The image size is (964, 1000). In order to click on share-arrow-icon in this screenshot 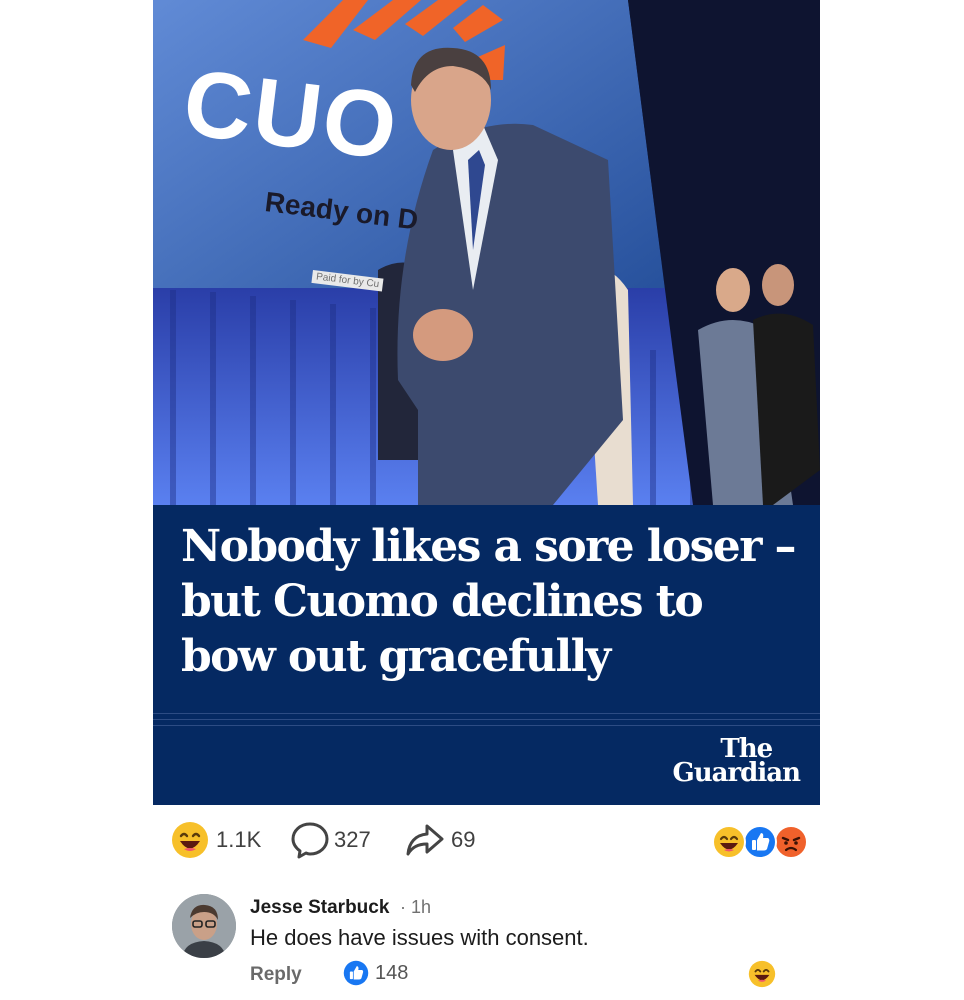, I will do `click(425, 840)`.